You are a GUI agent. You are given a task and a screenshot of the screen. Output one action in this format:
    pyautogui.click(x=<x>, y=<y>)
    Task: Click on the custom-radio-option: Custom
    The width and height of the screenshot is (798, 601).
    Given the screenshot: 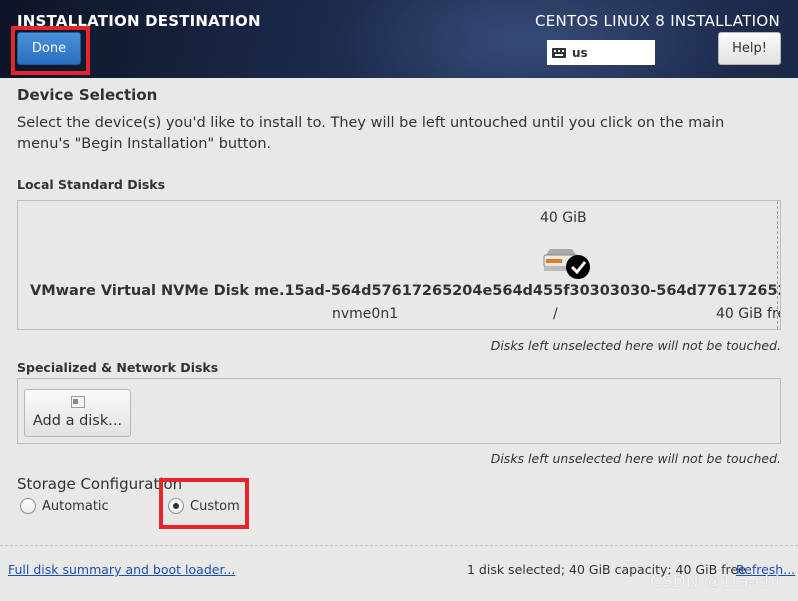 What is the action you would take?
    pyautogui.click(x=204, y=506)
    